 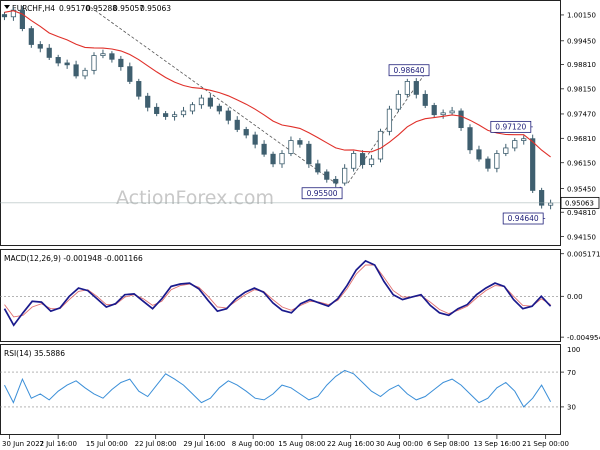 I want to click on y-tick-label: 0.96150, so click(x=581, y=163).